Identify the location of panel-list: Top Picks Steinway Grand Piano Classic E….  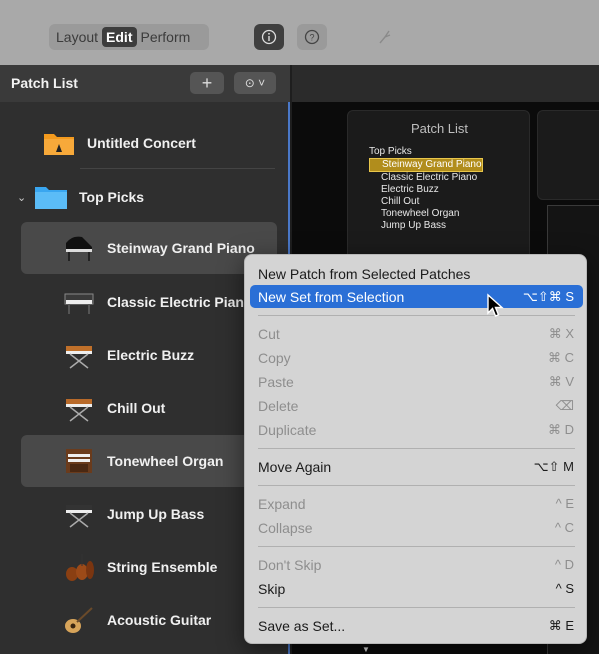
(426, 189).